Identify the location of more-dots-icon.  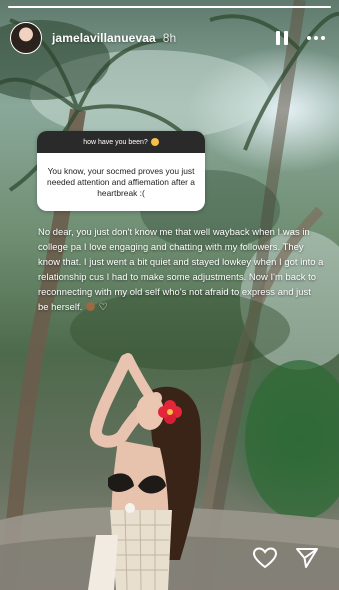
(316, 38).